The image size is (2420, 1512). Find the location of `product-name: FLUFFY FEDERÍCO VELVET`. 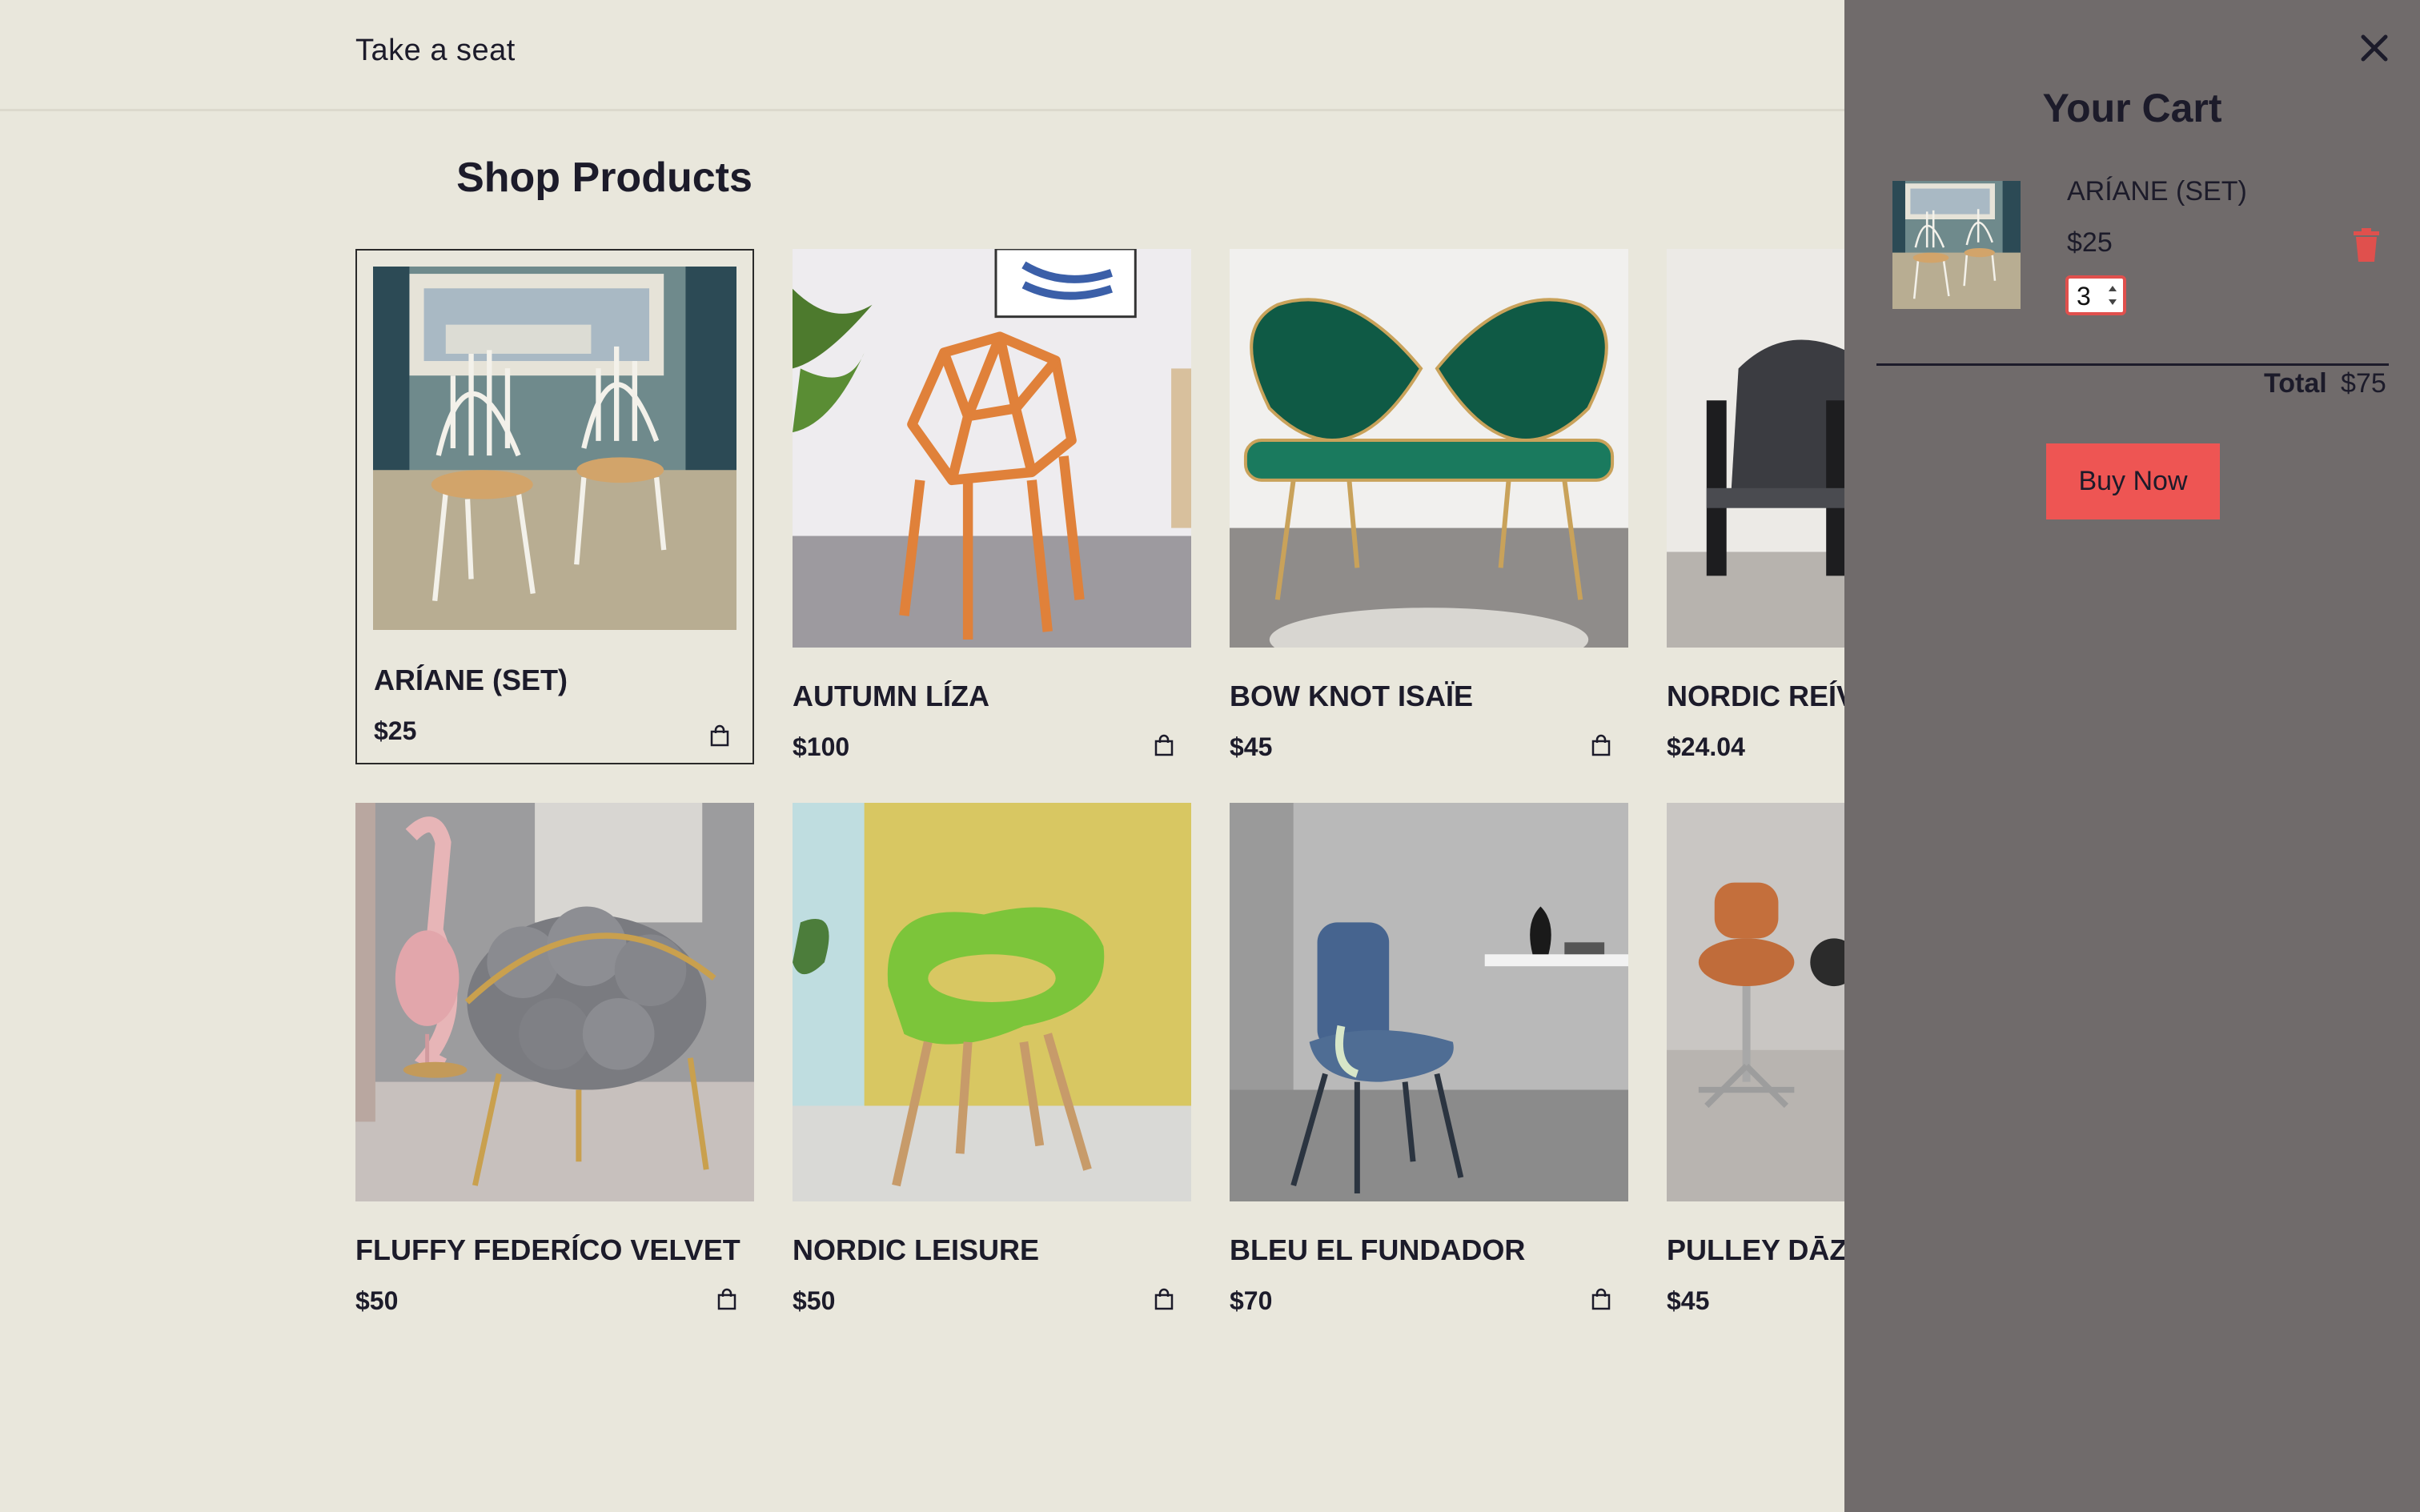

product-name: FLUFFY FEDERÍCO VELVET is located at coordinates (547, 1250).